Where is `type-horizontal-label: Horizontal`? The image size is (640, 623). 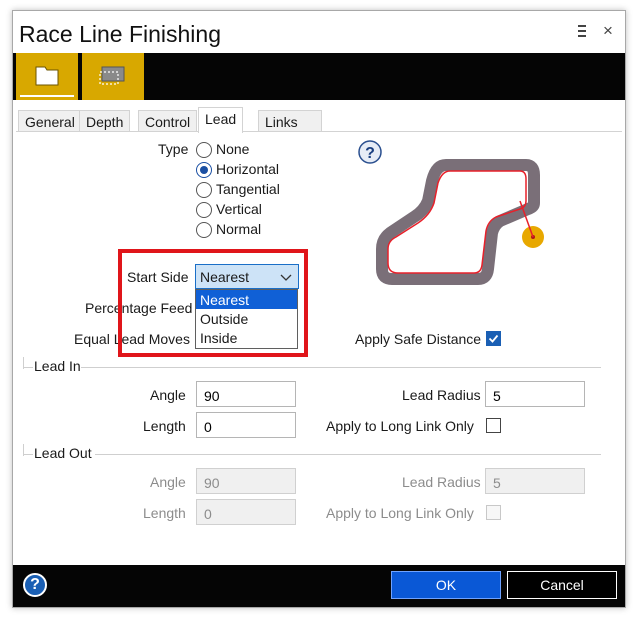
type-horizontal-label: Horizontal is located at coordinates (248, 169).